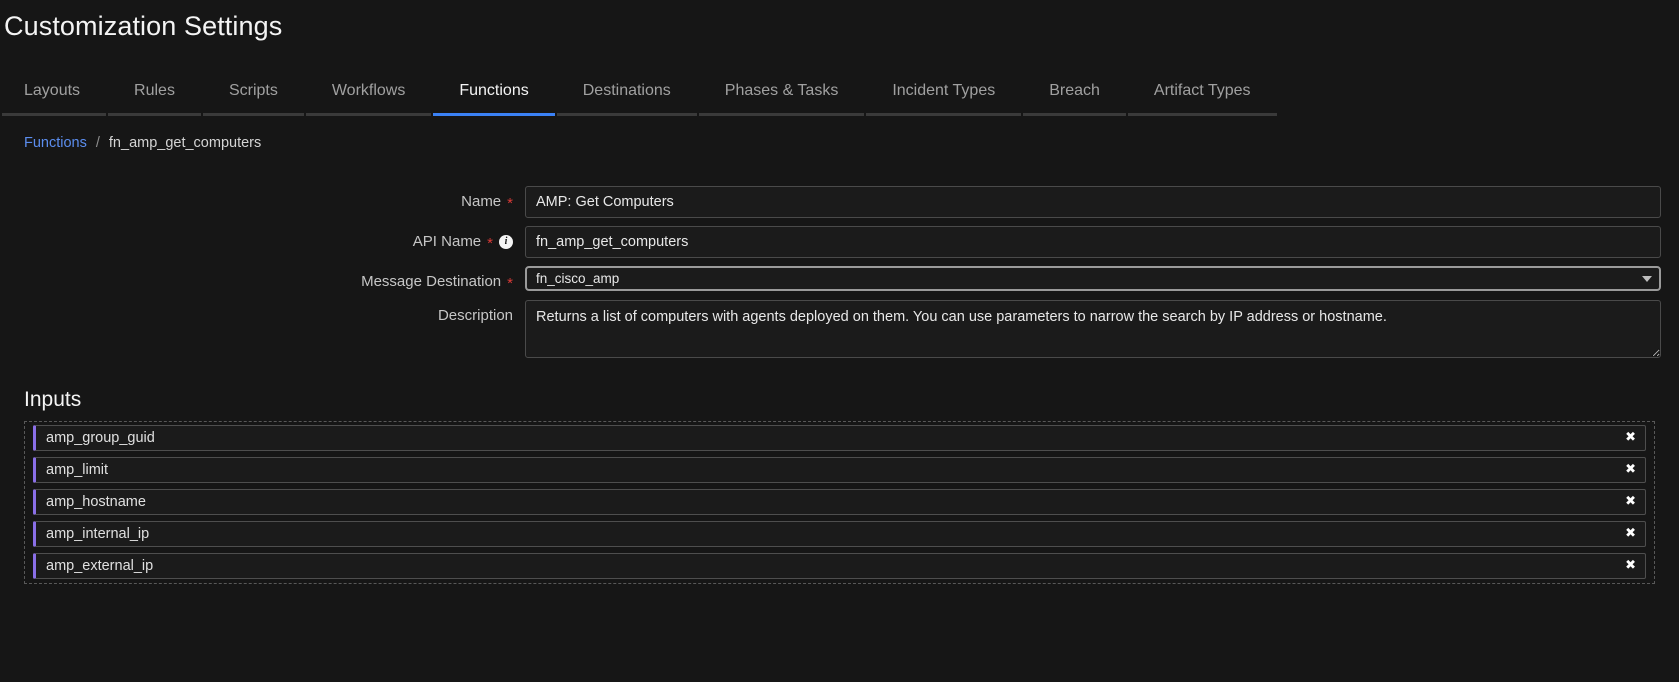 The height and width of the screenshot is (682, 1679). Describe the element at coordinates (100, 438) in the screenshot. I see `input-chip-label: amp_group_guid` at that location.